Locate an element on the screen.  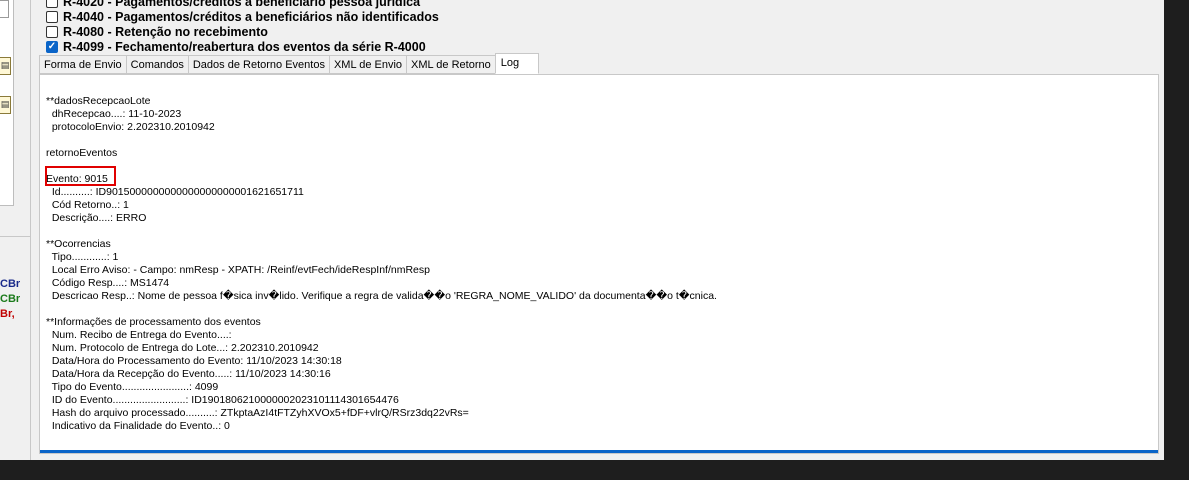
divider is located at coordinates (15, 236).